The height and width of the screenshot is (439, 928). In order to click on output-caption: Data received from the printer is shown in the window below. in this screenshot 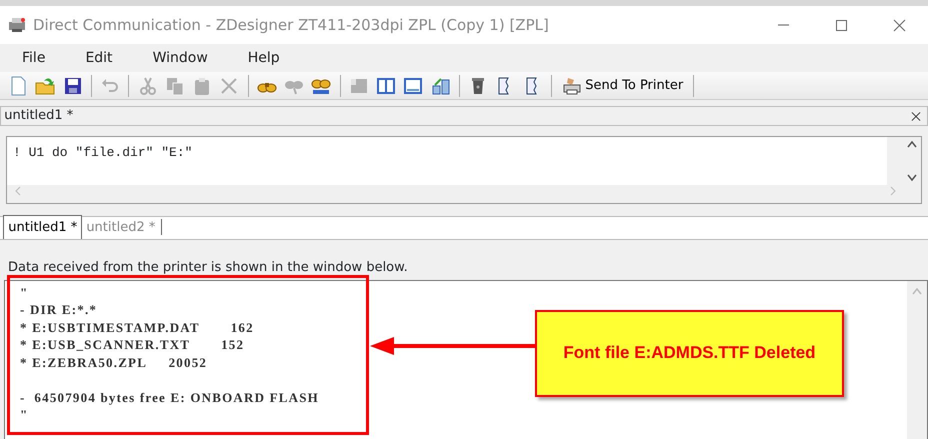, I will do `click(208, 268)`.